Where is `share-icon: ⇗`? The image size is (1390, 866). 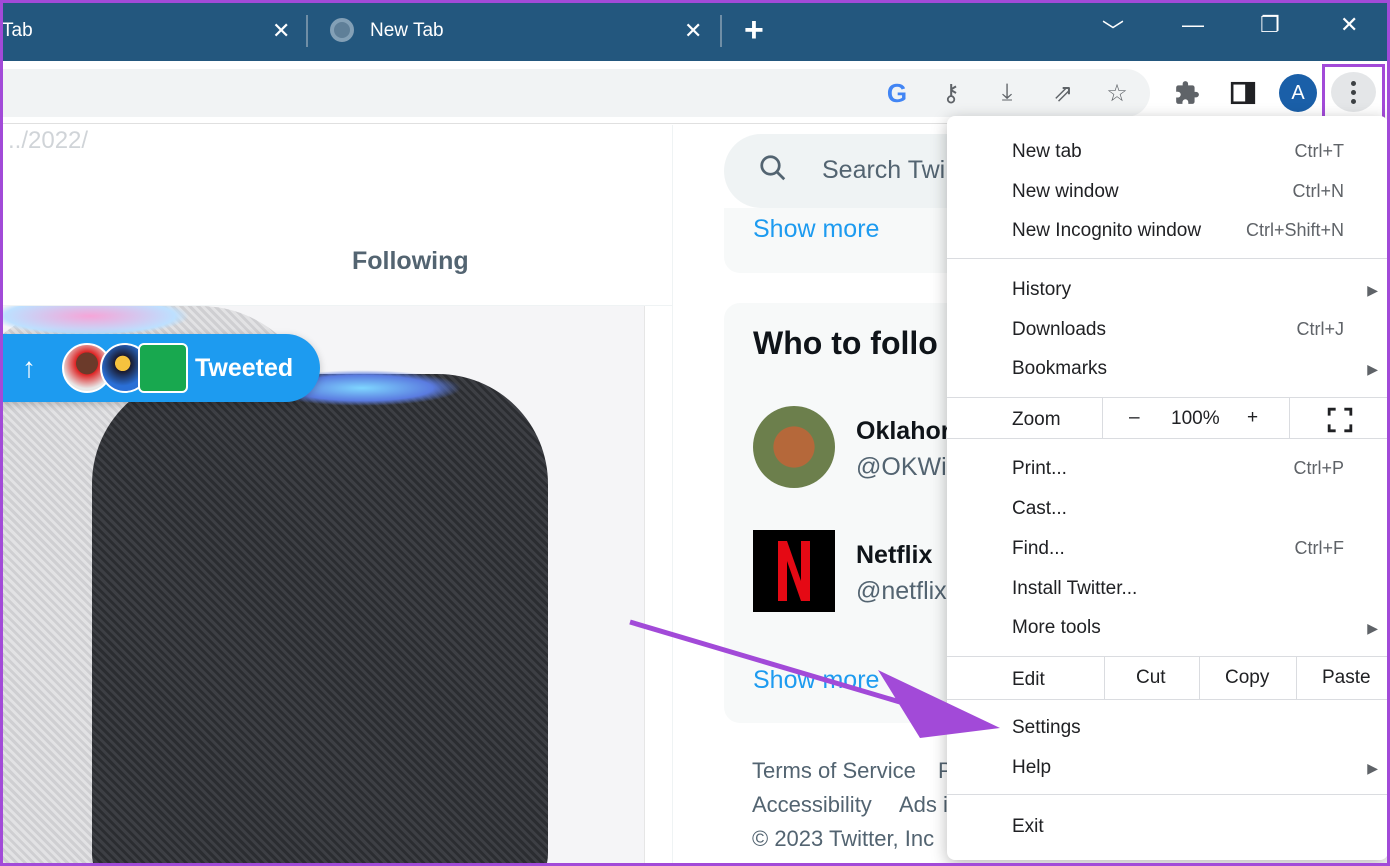 share-icon: ⇗ is located at coordinates (1063, 93).